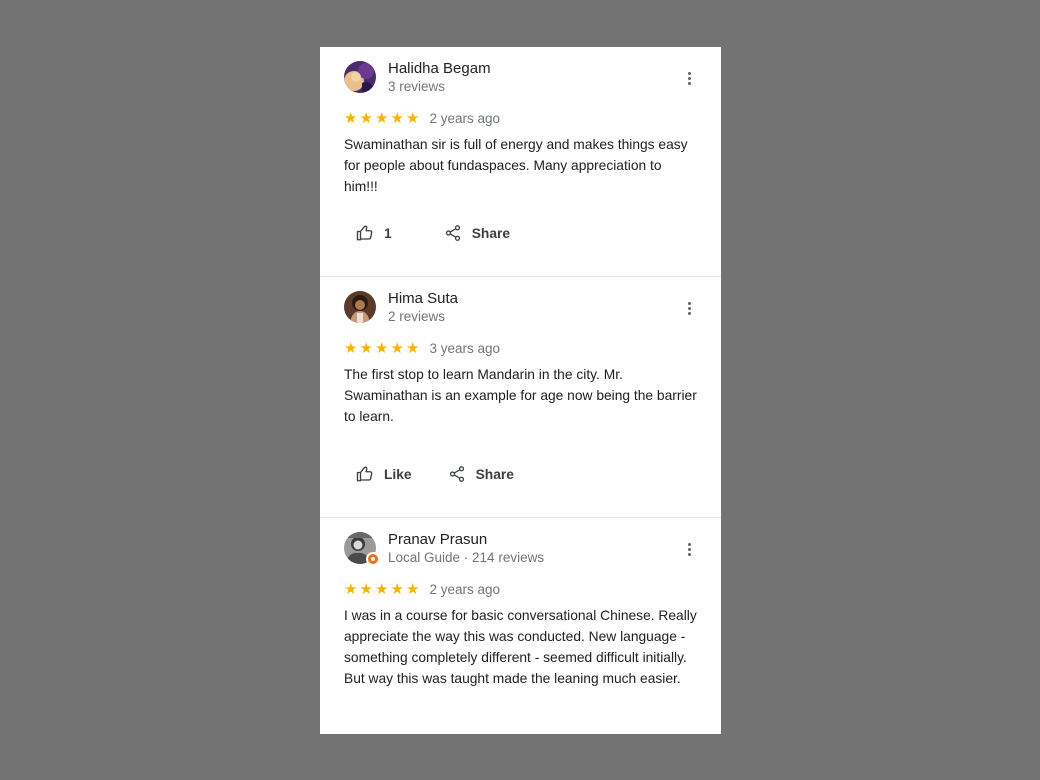 Image resolution: width=1040 pixels, height=780 pixels. Describe the element at coordinates (423, 299) in the screenshot. I see `reviewer-name: Hima Suta` at that location.